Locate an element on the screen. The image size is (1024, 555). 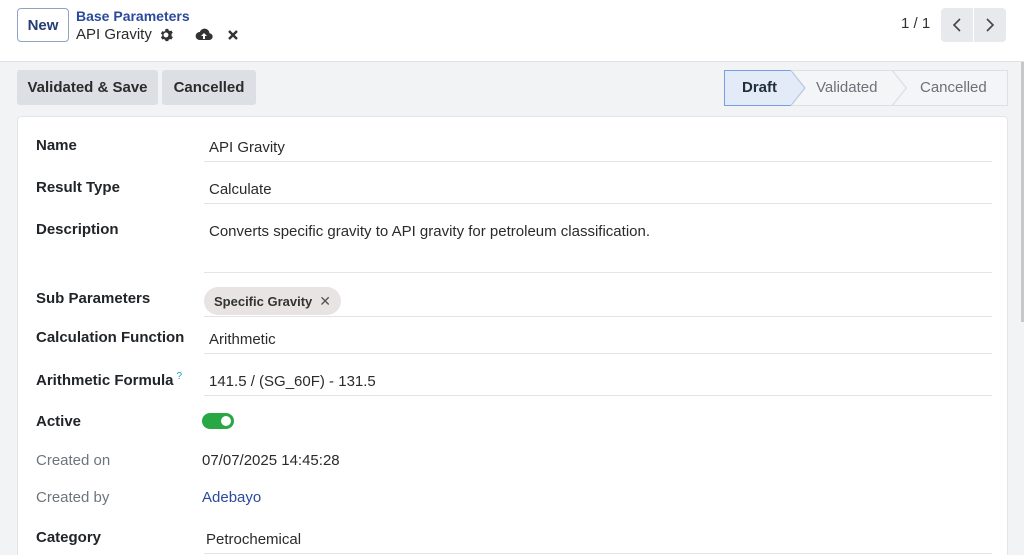
help-tooltip-icon: ? is located at coordinates (180, 376).